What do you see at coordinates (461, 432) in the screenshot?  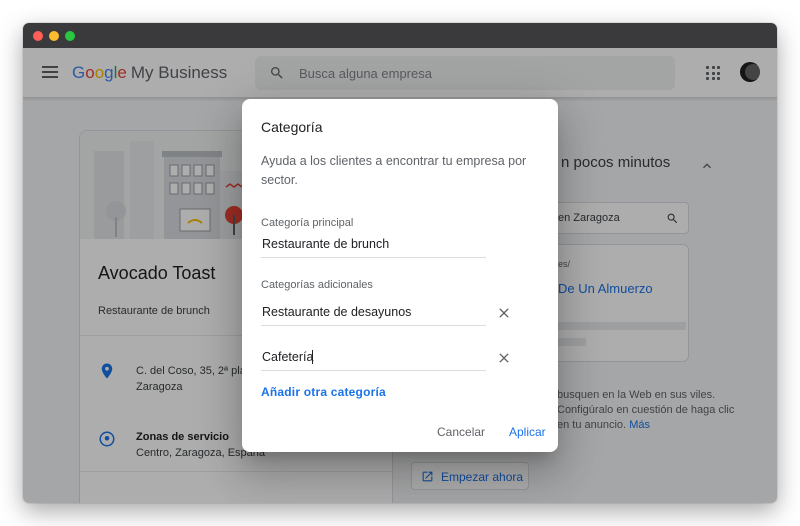 I see `cancel-button: Cancelar` at bounding box center [461, 432].